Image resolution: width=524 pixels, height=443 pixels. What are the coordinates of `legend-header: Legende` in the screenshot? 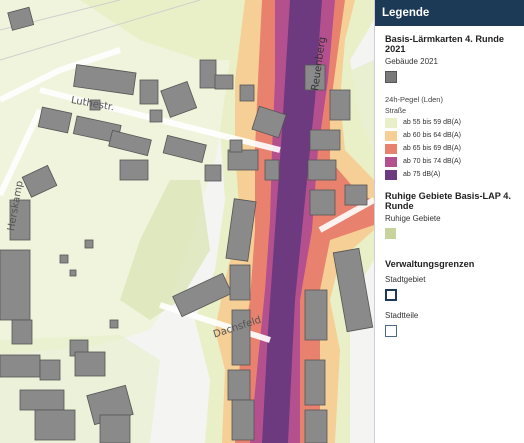 It's located at (449, 13).